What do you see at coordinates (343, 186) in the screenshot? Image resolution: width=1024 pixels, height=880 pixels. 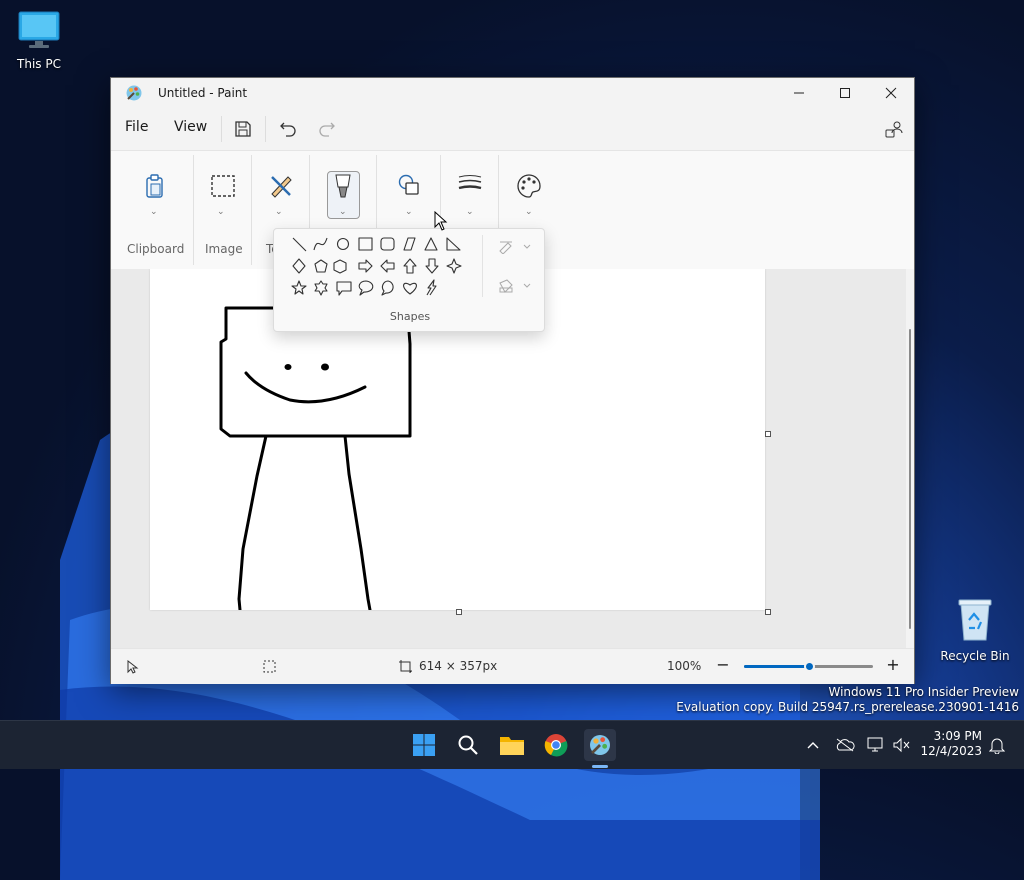 I see `brush-icon` at bounding box center [343, 186].